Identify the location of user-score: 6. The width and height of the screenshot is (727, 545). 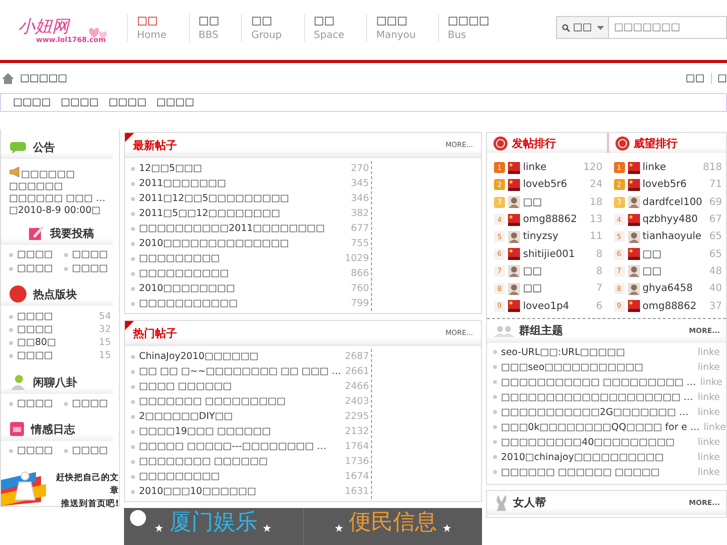
(599, 306).